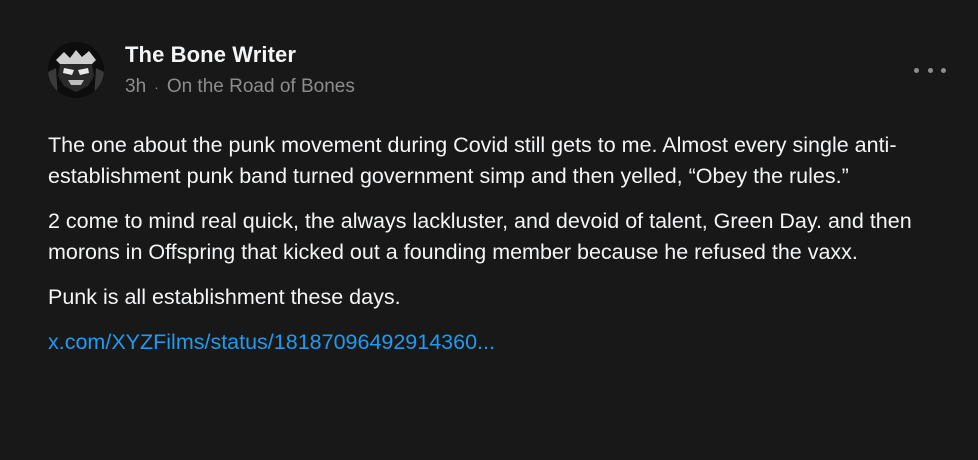  Describe the element at coordinates (210, 55) in the screenshot. I see `author-name: The Bone Writer` at that location.